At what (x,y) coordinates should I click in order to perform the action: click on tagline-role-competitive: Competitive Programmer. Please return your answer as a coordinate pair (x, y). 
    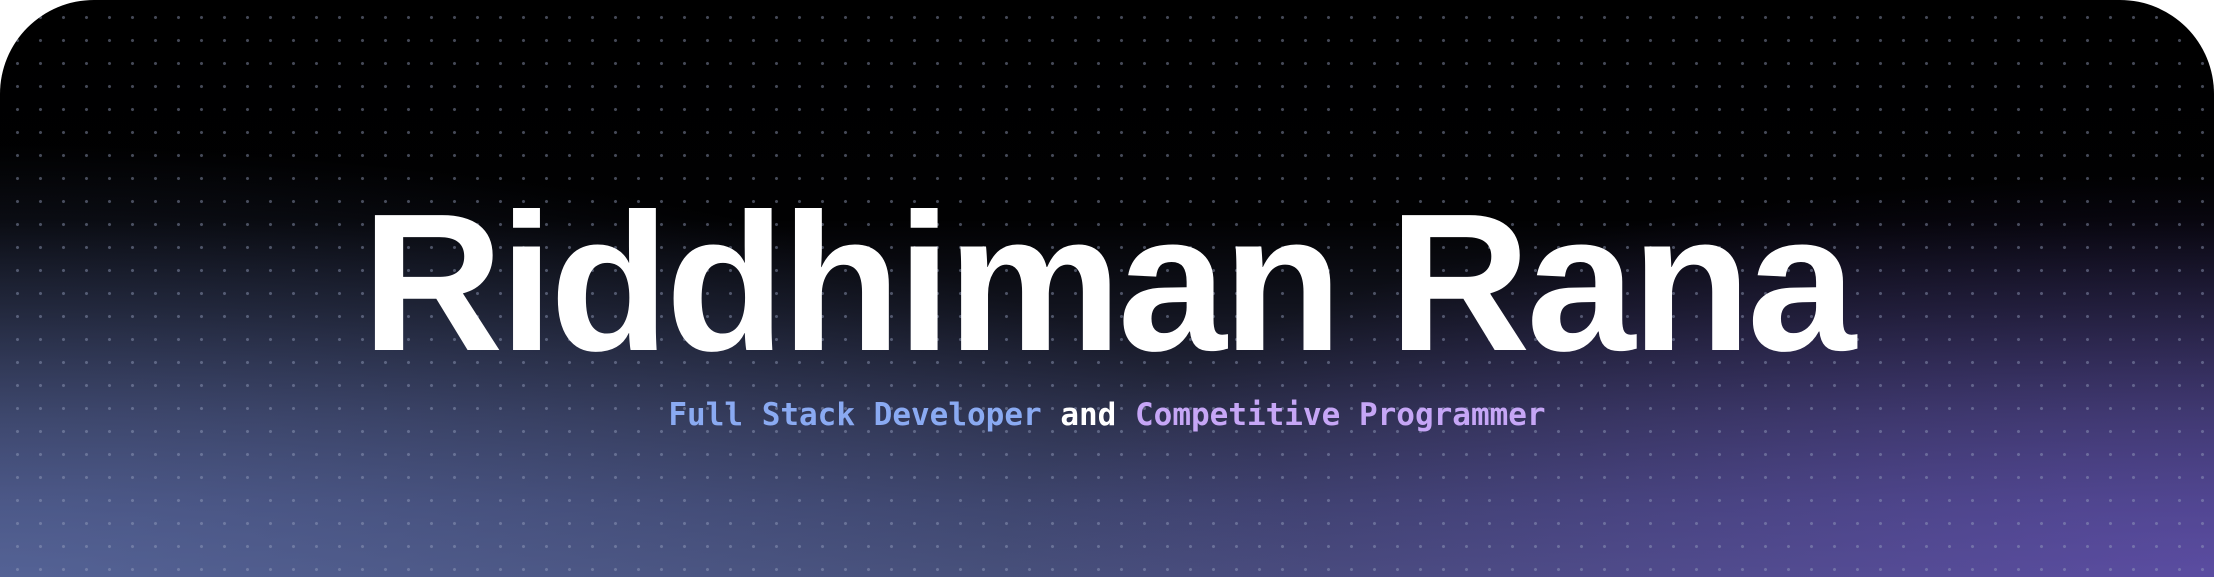
    Looking at the image, I should click on (1340, 415).